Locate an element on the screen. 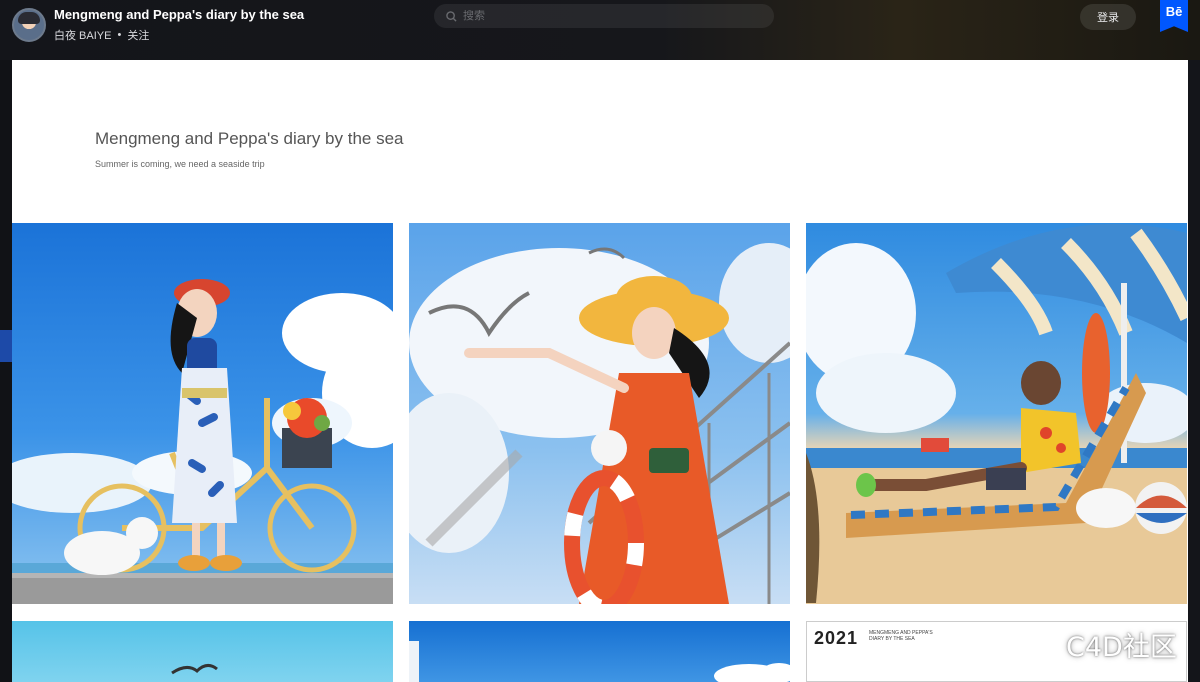  behance-logo-icon: Bē is located at coordinates (1174, 16).